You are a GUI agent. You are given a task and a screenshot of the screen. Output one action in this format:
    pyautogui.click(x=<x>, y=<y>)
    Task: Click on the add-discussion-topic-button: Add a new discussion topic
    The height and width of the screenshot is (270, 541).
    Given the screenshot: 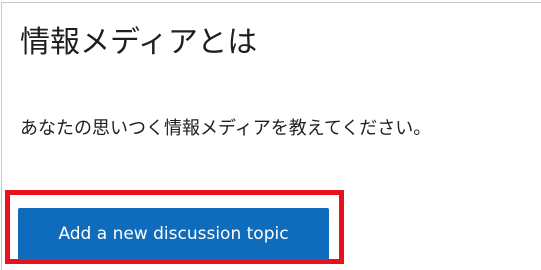 What is the action you would take?
    pyautogui.click(x=173, y=234)
    